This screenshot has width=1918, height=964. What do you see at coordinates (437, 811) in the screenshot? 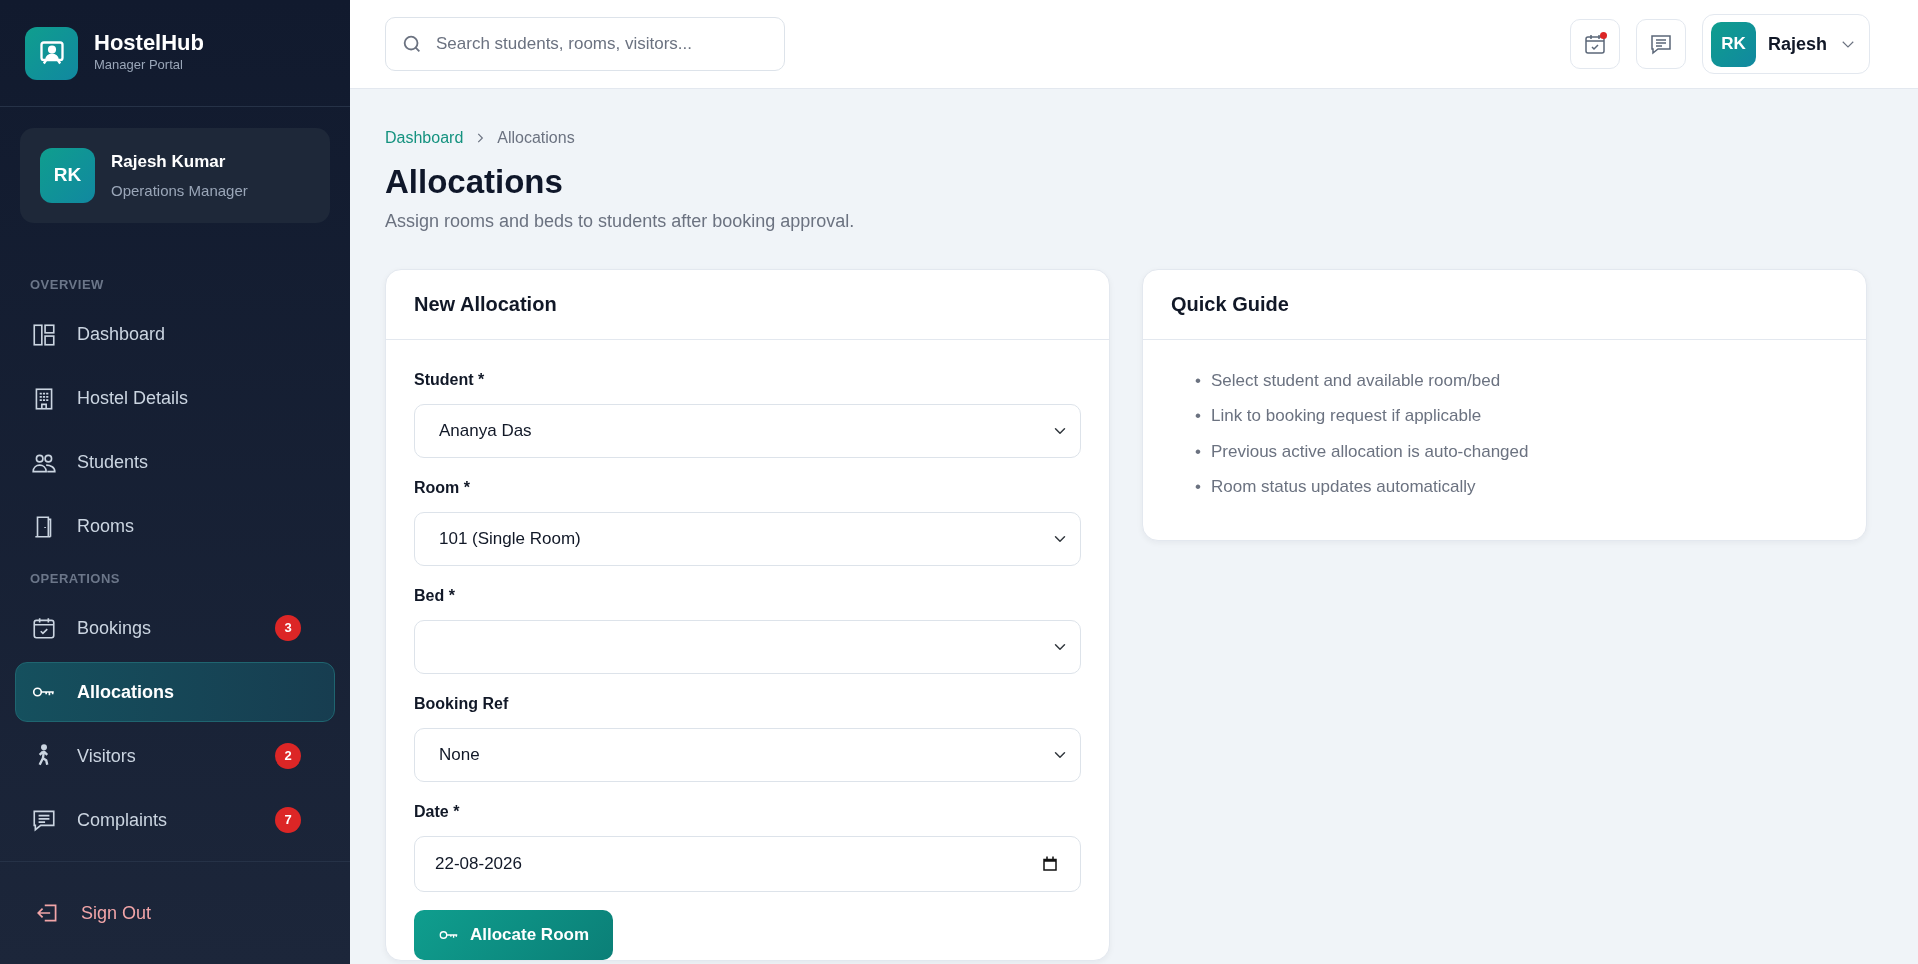
I see `field-label: Date *` at bounding box center [437, 811].